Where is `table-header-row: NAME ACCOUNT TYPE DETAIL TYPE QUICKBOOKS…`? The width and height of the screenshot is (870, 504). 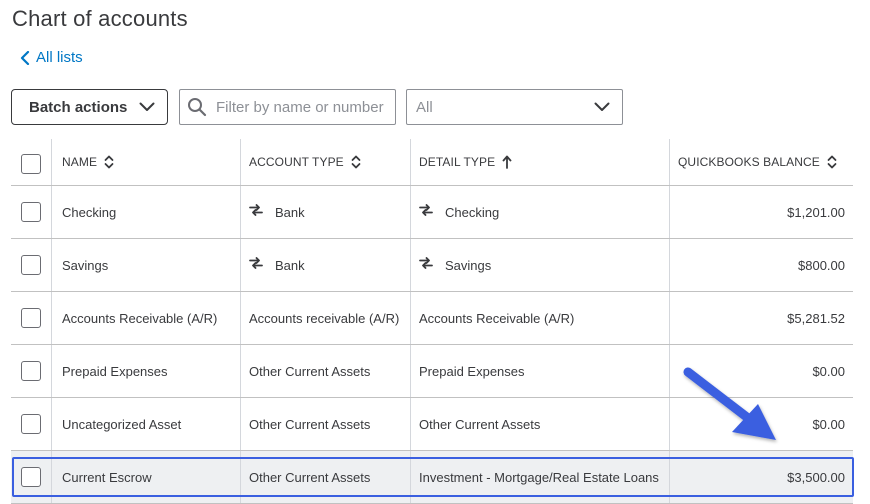 table-header-row: NAME ACCOUNT TYPE DETAIL TYPE QUICKBOOKS… is located at coordinates (432, 162).